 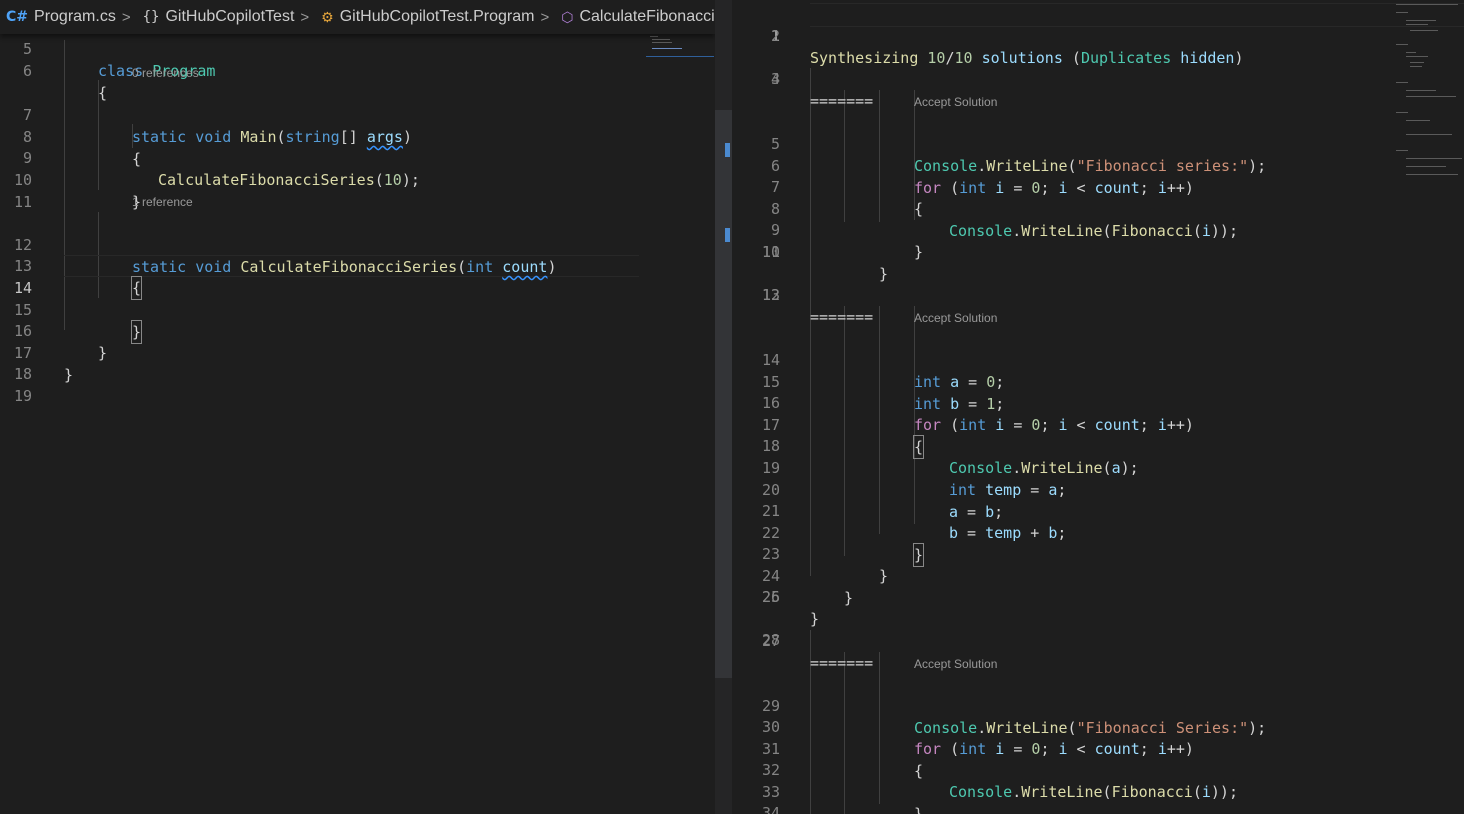 What do you see at coordinates (357, 136) in the screenshot?
I see `code-line: 8 {` at bounding box center [357, 136].